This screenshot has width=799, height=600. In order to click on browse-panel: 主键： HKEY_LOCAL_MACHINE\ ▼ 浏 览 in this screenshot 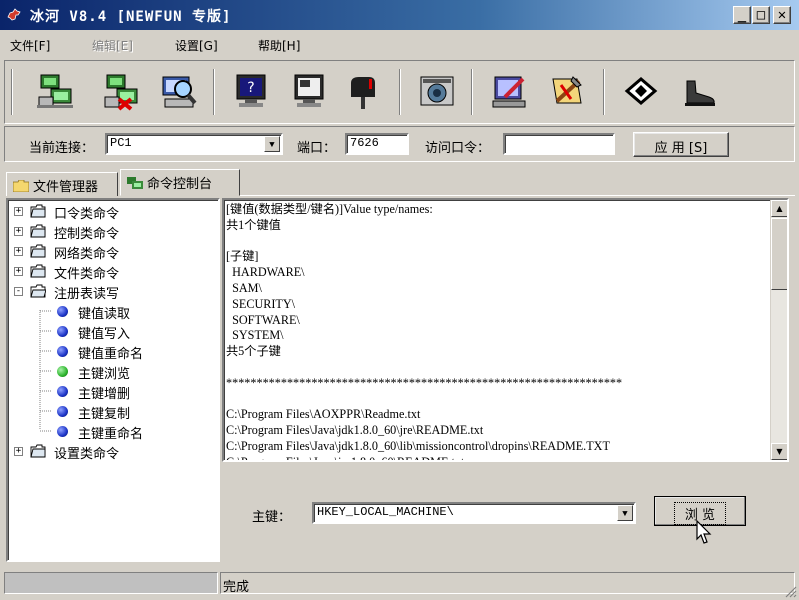, I will do `click(505, 513)`.